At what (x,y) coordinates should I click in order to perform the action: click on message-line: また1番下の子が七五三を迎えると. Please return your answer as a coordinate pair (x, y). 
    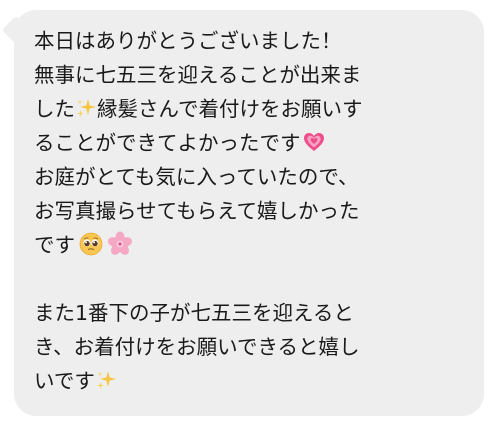
    Looking at the image, I should click on (254, 313).